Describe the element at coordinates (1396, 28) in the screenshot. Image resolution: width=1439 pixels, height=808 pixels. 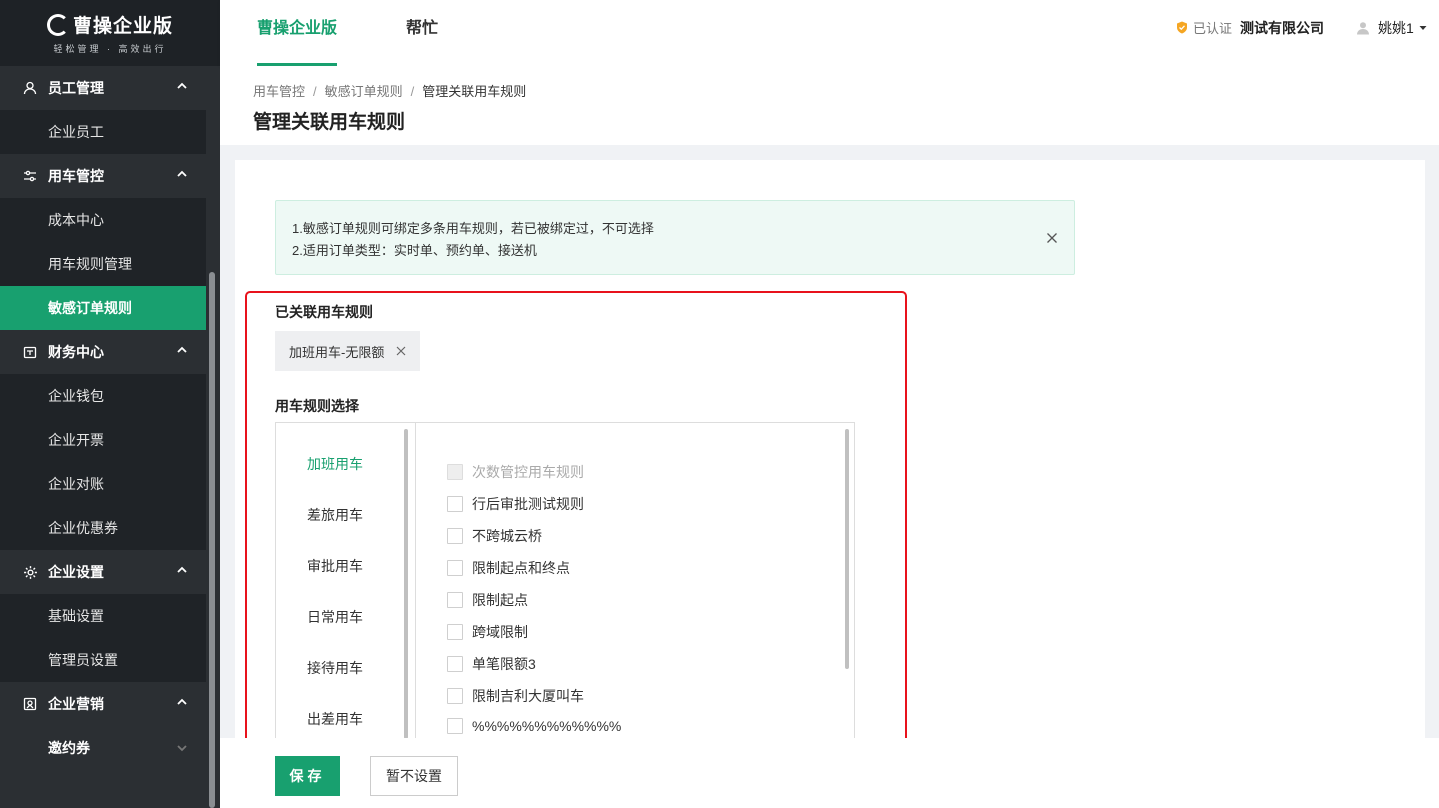
I see `user-name: 姚姚1` at that location.